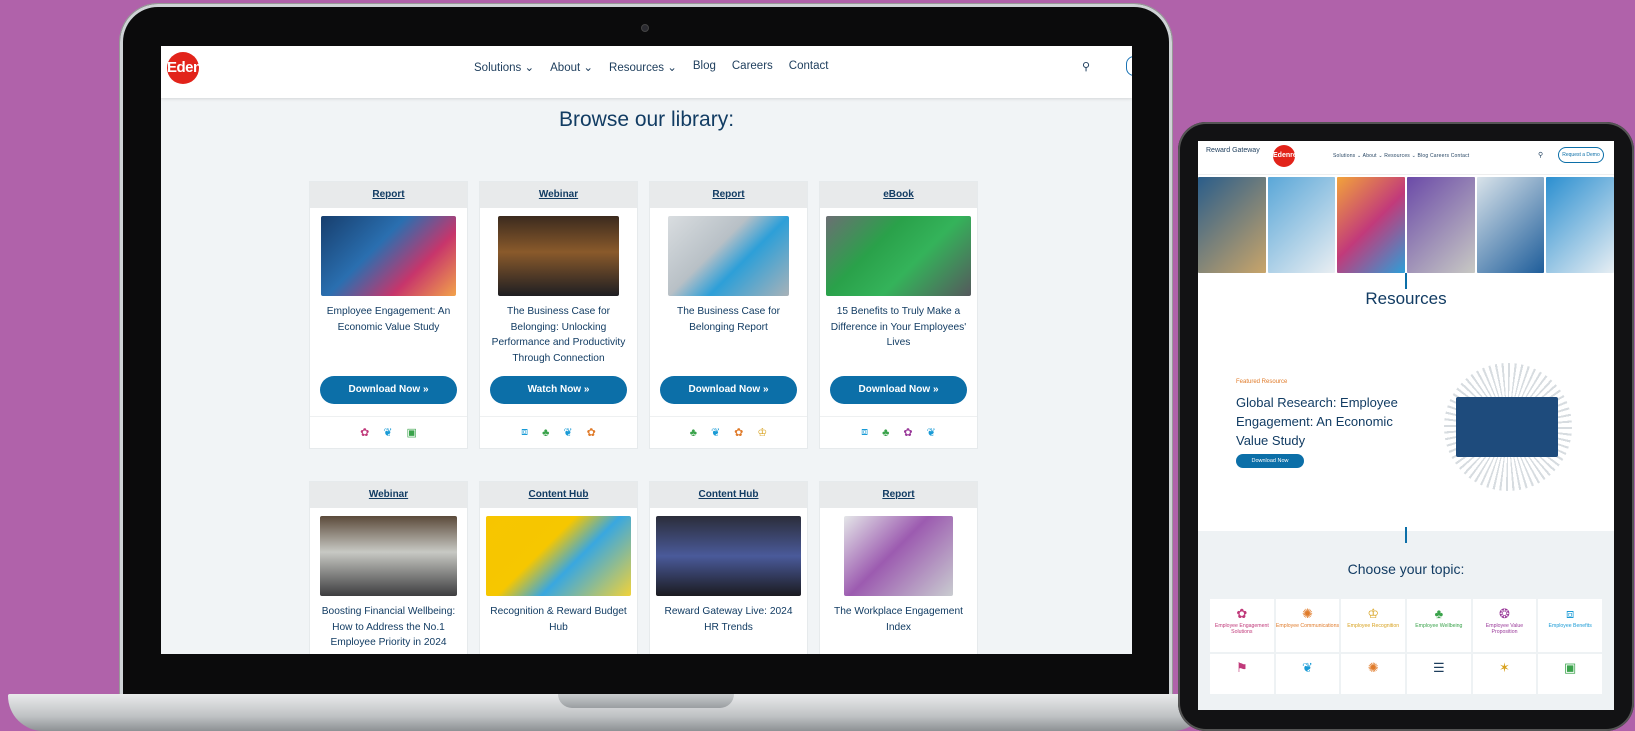 The height and width of the screenshot is (731, 1635). What do you see at coordinates (898, 195) in the screenshot?
I see `card-category: eBook` at bounding box center [898, 195].